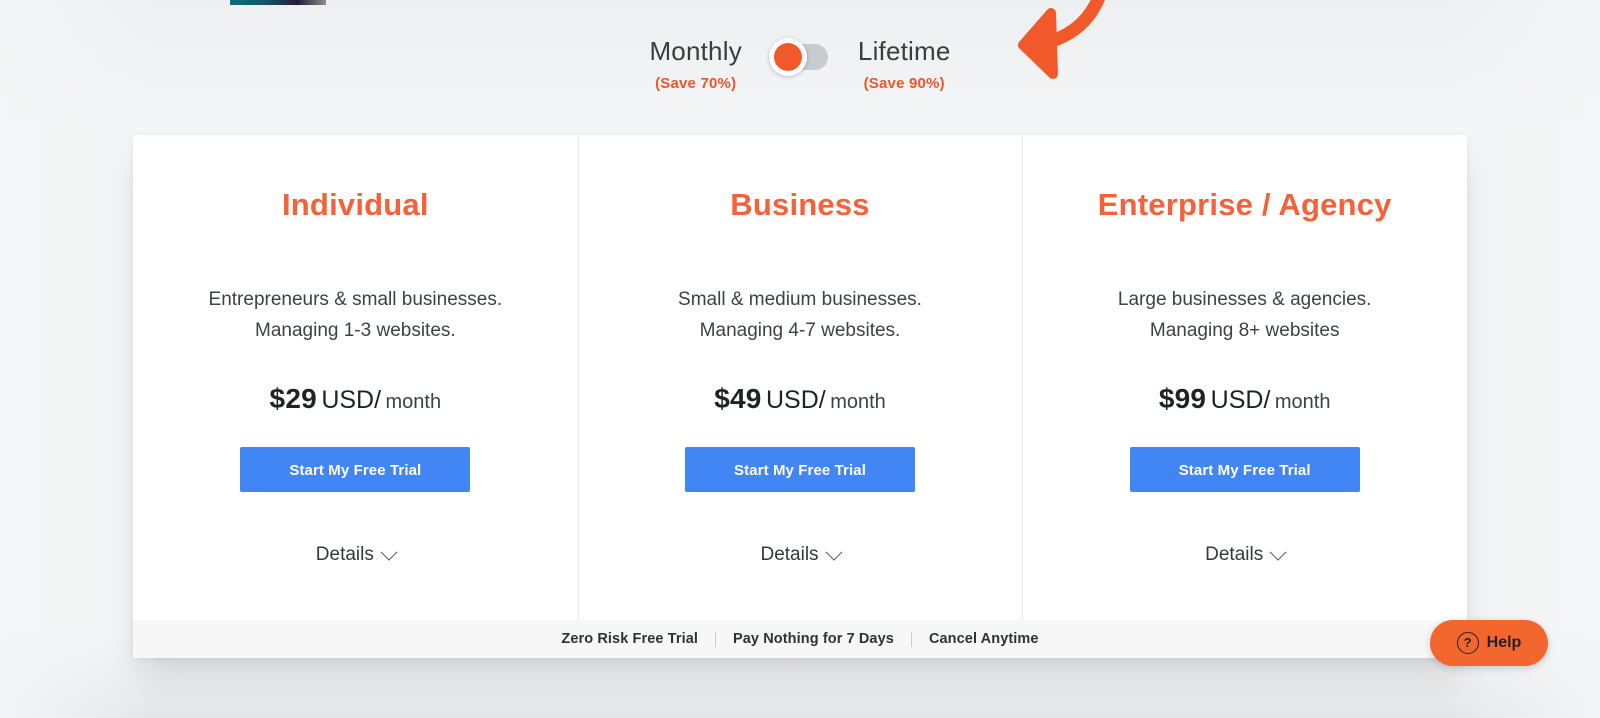  What do you see at coordinates (629, 639) in the screenshot?
I see `trust-item: Zero Risk Free Trial` at bounding box center [629, 639].